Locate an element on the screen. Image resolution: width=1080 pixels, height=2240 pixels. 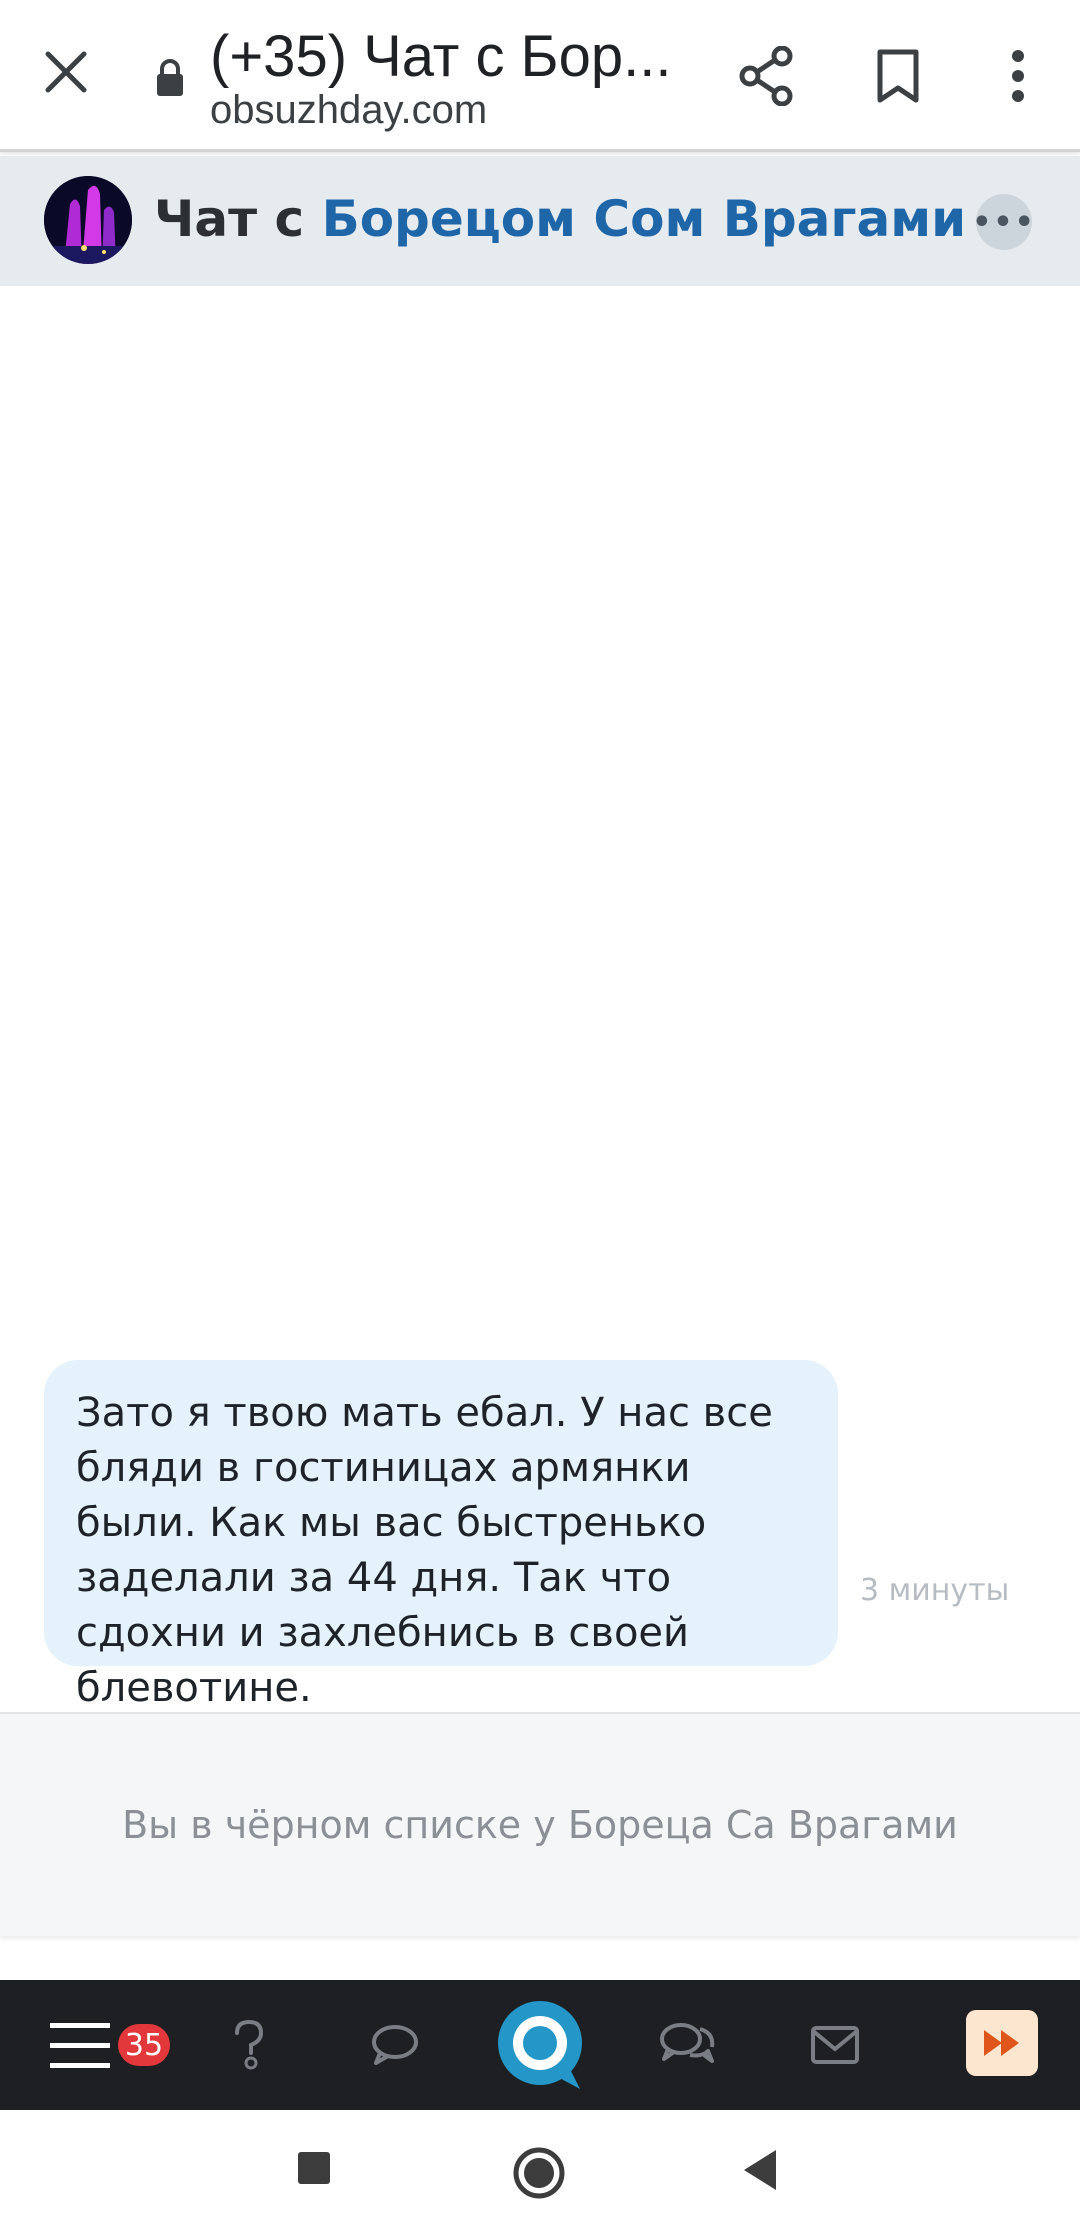
fast-forward-button is located at coordinates (1002, 2043).